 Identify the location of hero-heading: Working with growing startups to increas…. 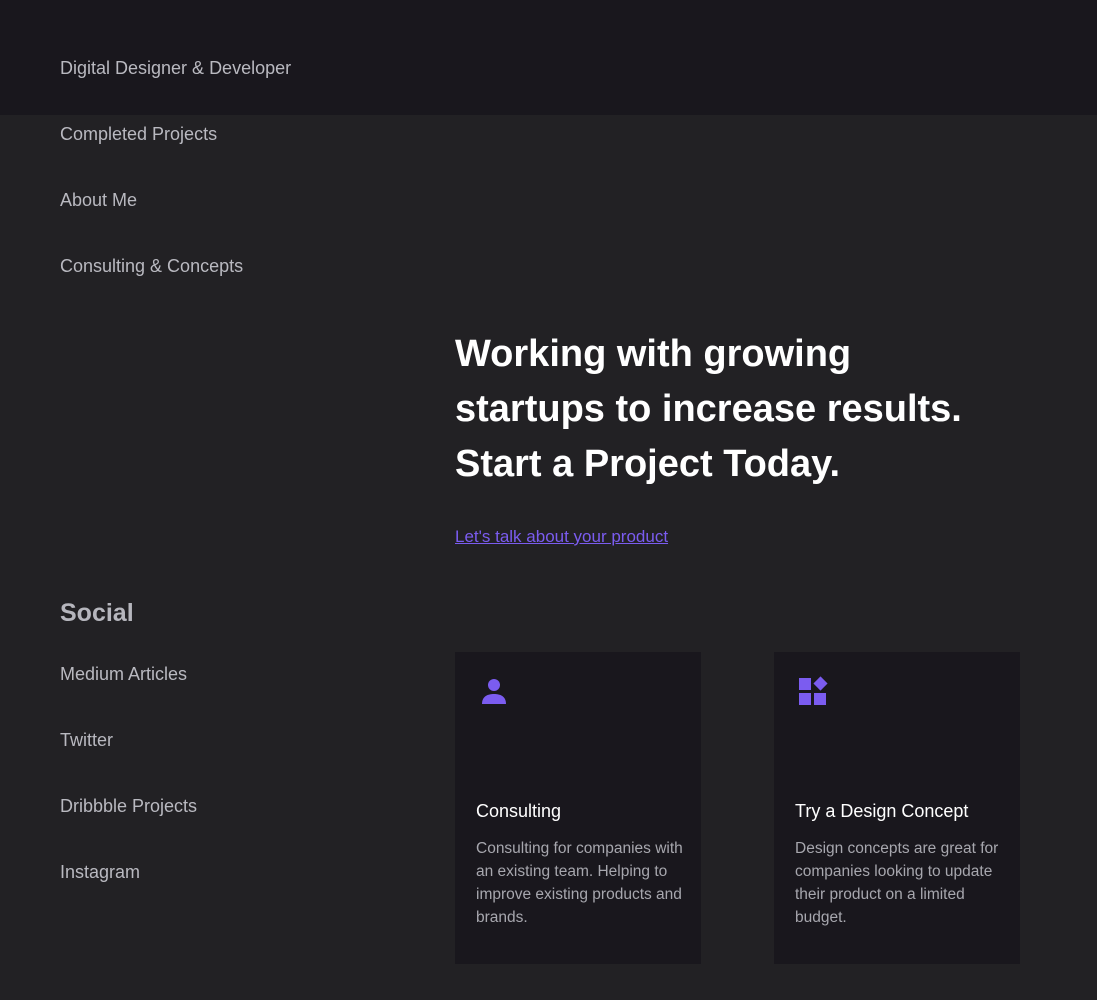
(755, 409).